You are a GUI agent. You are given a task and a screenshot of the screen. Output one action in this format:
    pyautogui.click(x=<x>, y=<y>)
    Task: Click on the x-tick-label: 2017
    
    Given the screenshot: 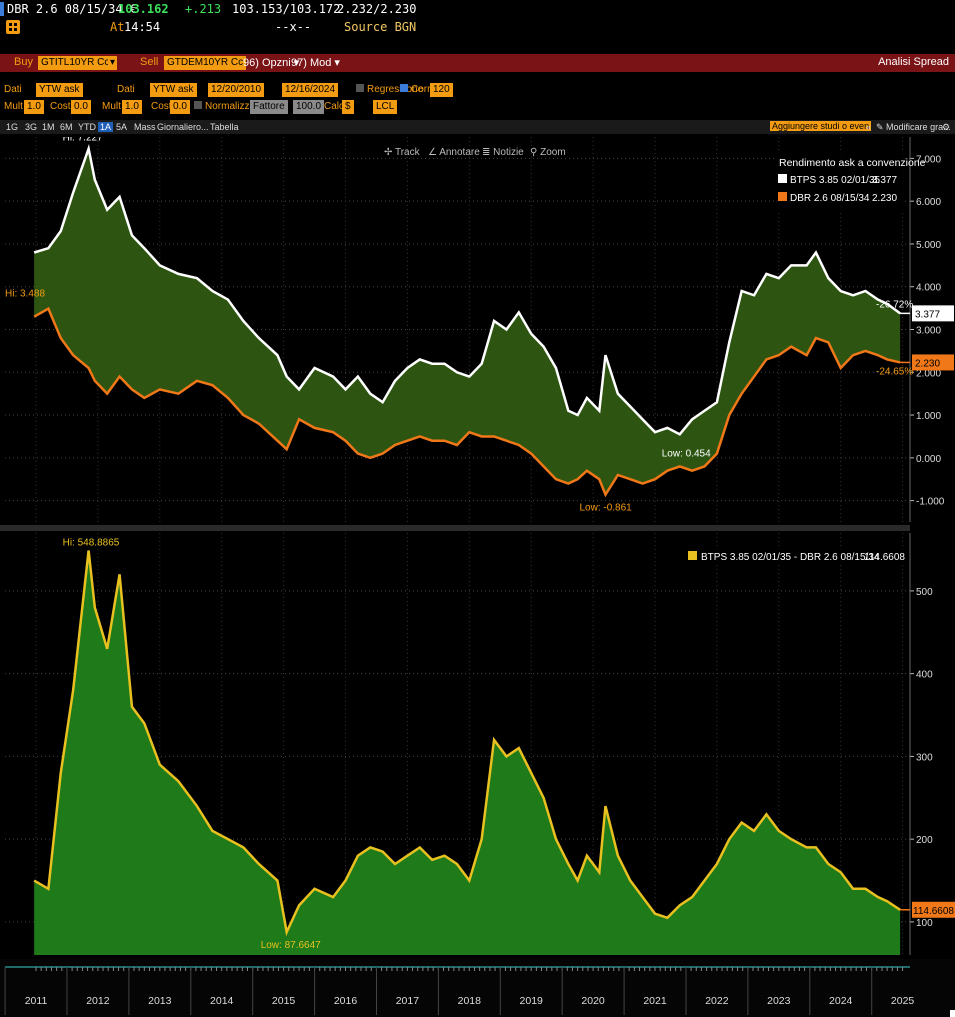 What is the action you would take?
    pyautogui.click(x=408, y=1001)
    